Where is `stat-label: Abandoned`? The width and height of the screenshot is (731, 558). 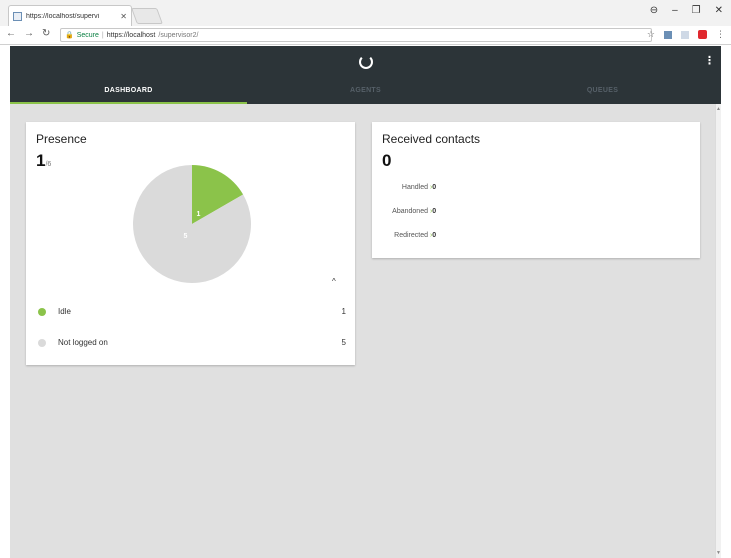 stat-label: Abandoned is located at coordinates (410, 211).